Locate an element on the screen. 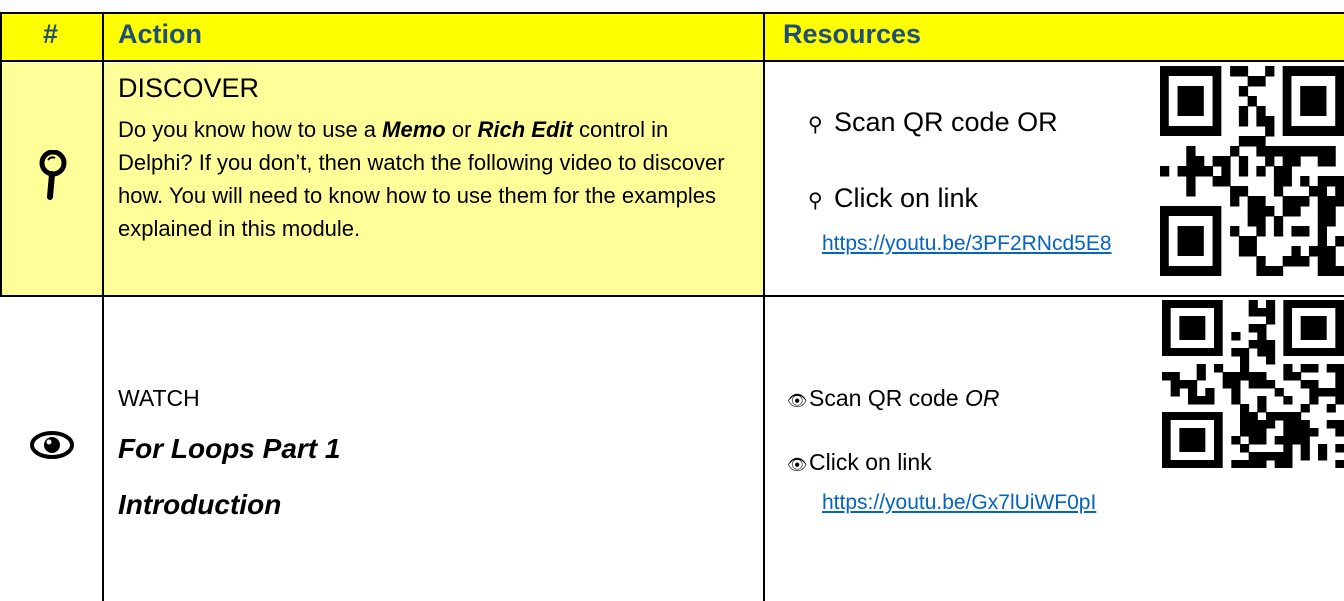 The width and height of the screenshot is (1344, 601). table-left-border is located at coordinates (1, 154).